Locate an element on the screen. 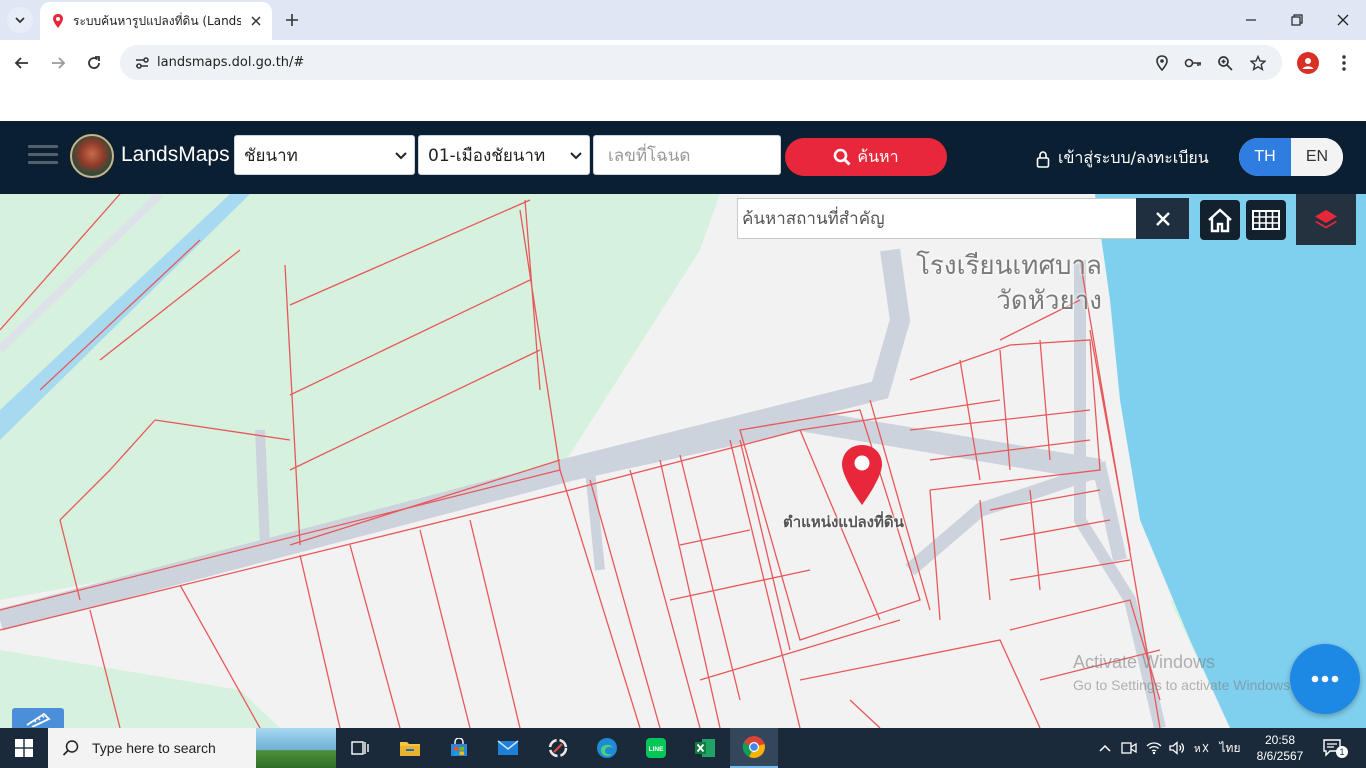 This screenshot has height=768, width=1366. line-icon: LINE is located at coordinates (656, 748).